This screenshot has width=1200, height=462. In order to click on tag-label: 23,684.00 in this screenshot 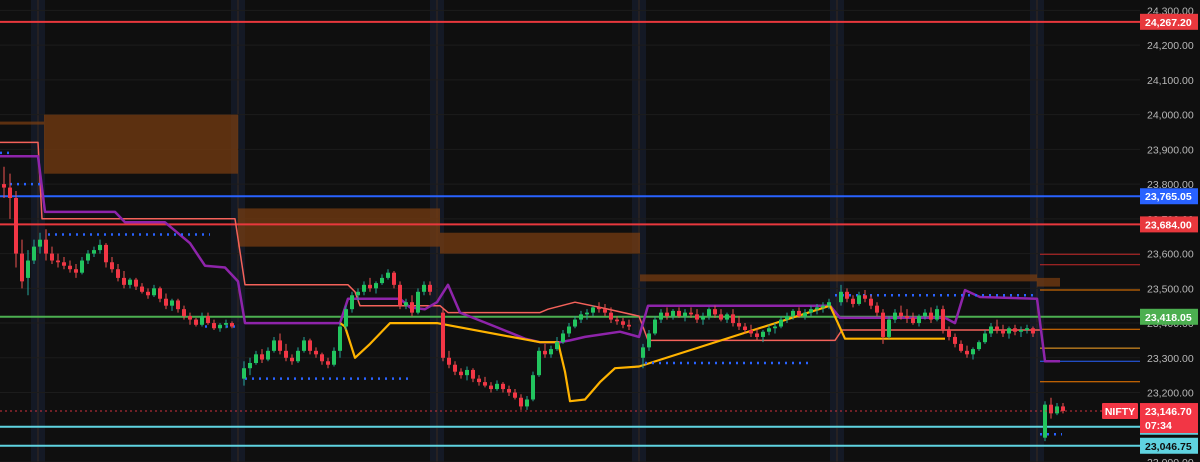, I will do `click(1168, 225)`.